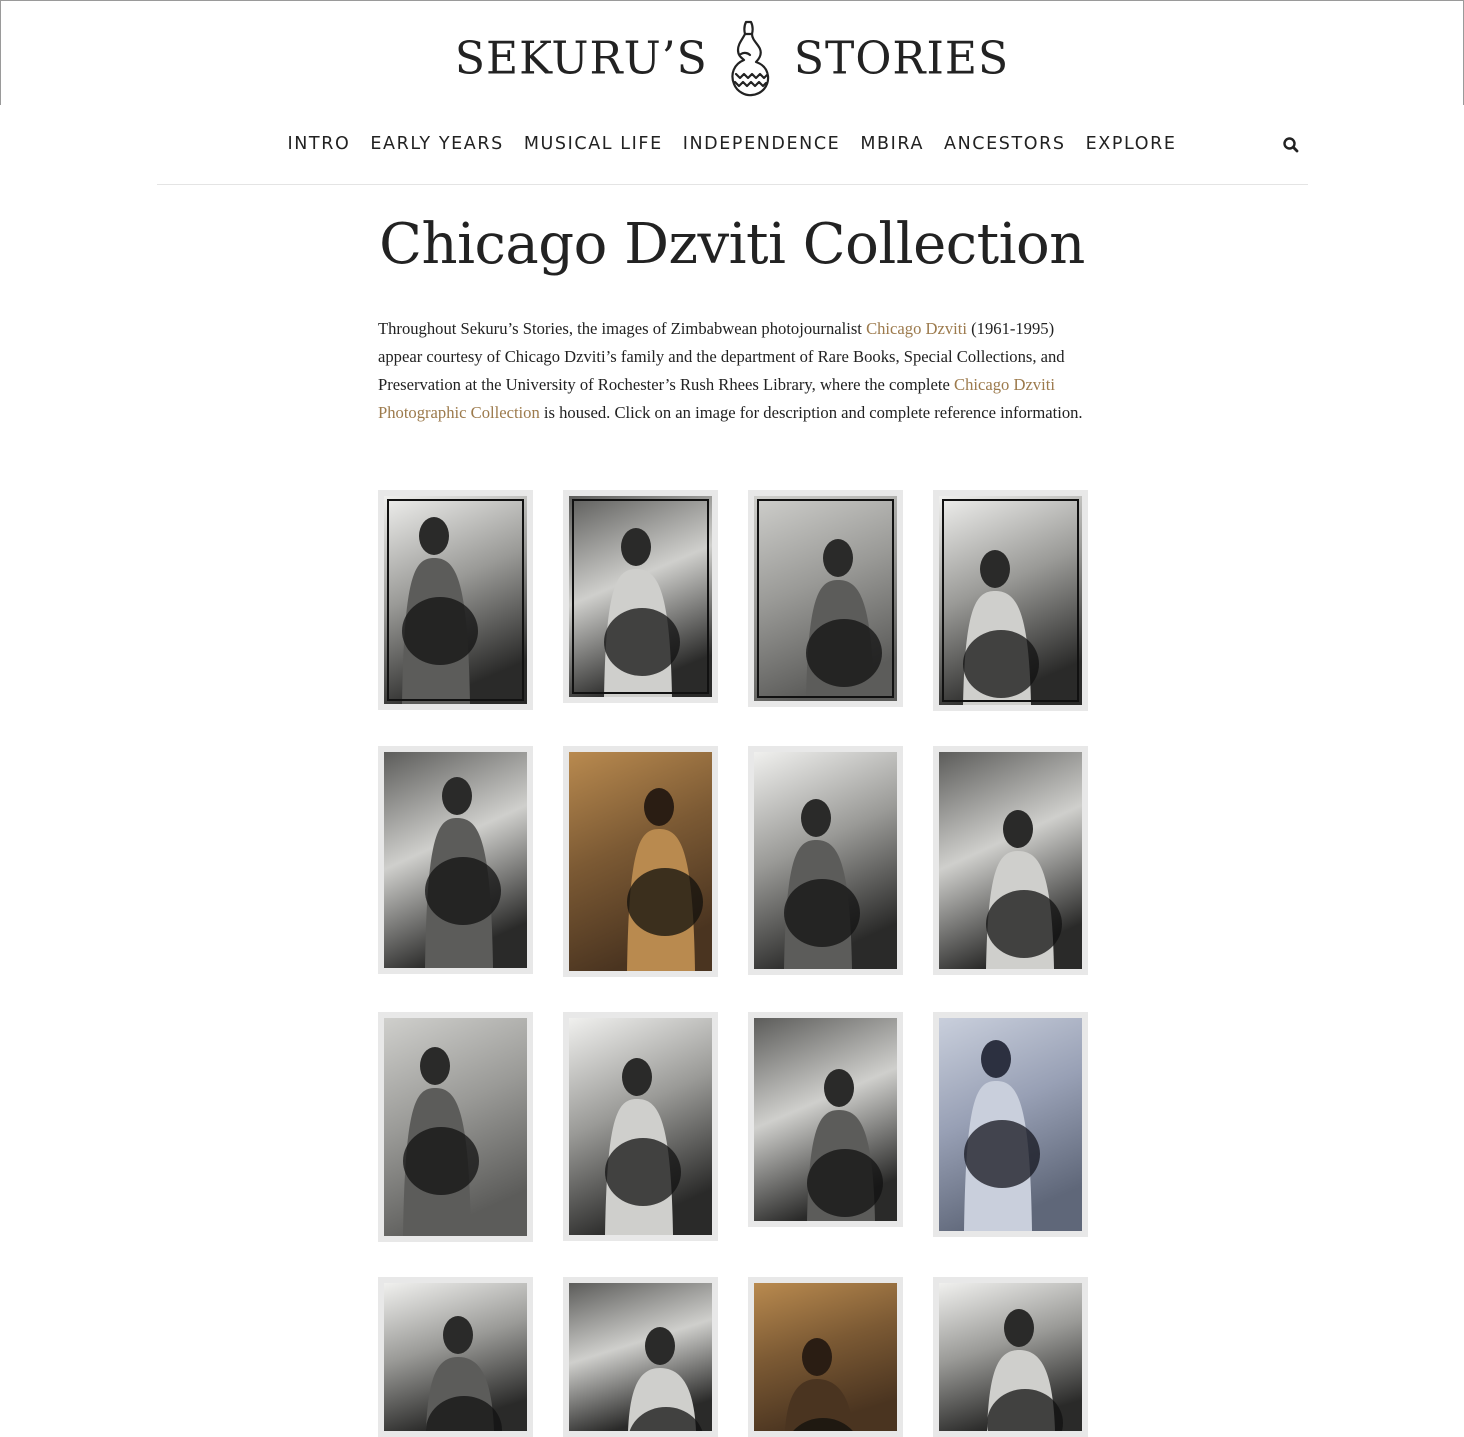 The width and height of the screenshot is (1464, 1437). What do you see at coordinates (436, 144) in the screenshot?
I see `nav-item-early-years: EARLY YEARS` at bounding box center [436, 144].